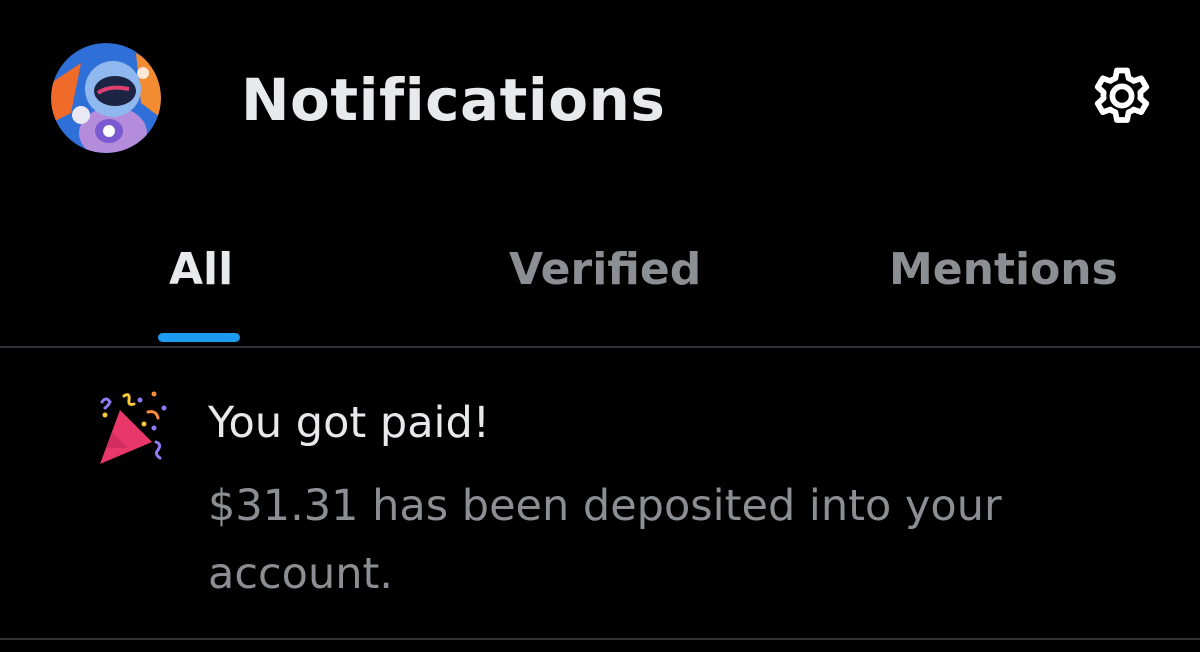 The image size is (1200, 652). I want to click on settings-button, so click(1122, 99).